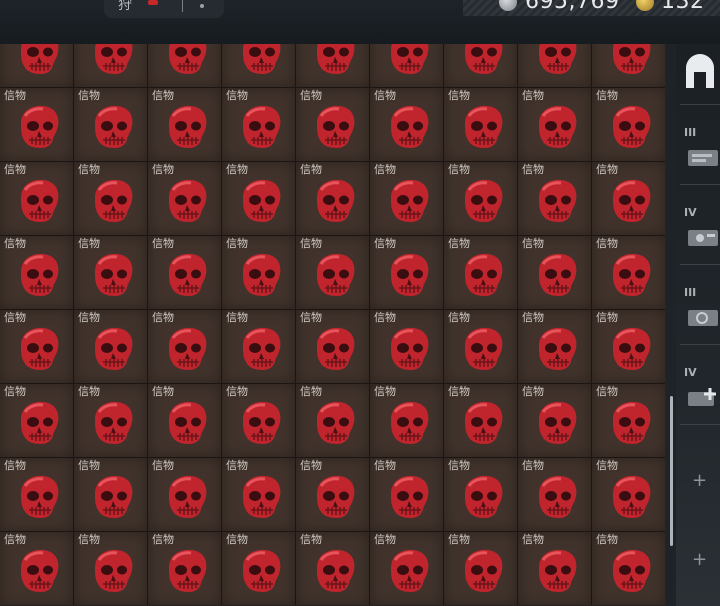  What do you see at coordinates (699, 559) in the screenshot?
I see `add-storage-plus-2: +` at bounding box center [699, 559].